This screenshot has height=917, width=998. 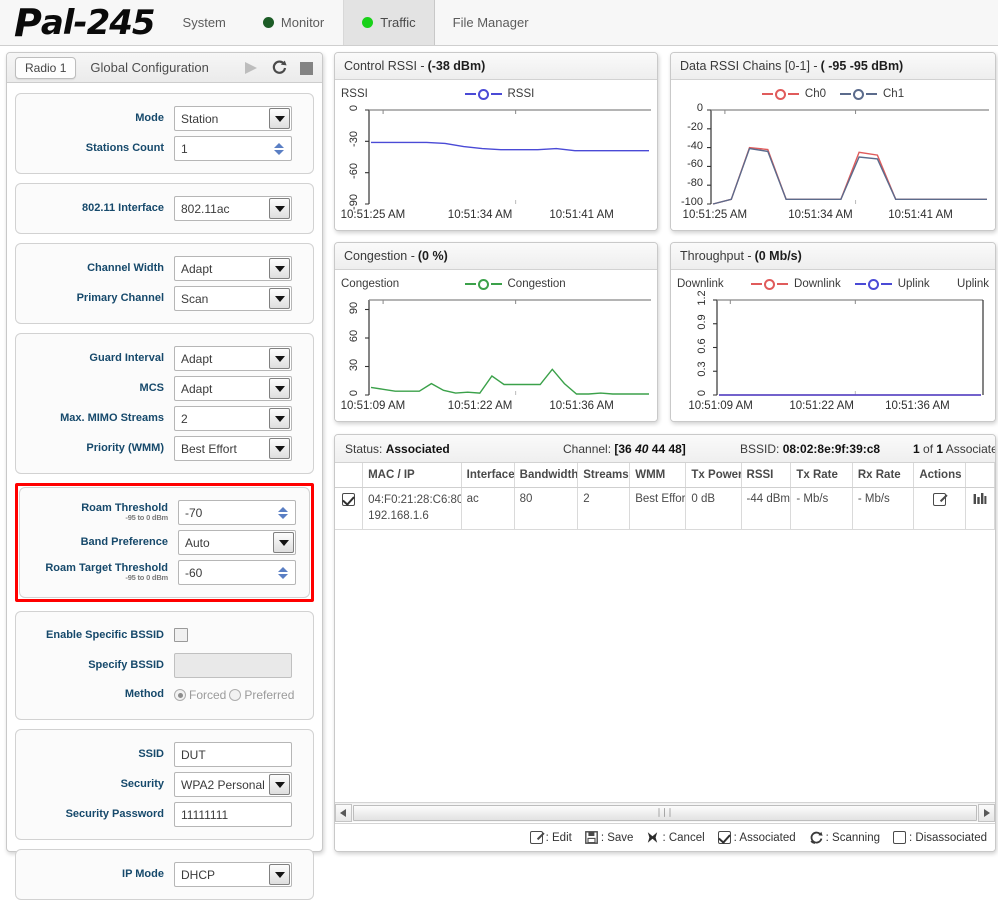 I want to click on row-select-cell, so click(x=349, y=509).